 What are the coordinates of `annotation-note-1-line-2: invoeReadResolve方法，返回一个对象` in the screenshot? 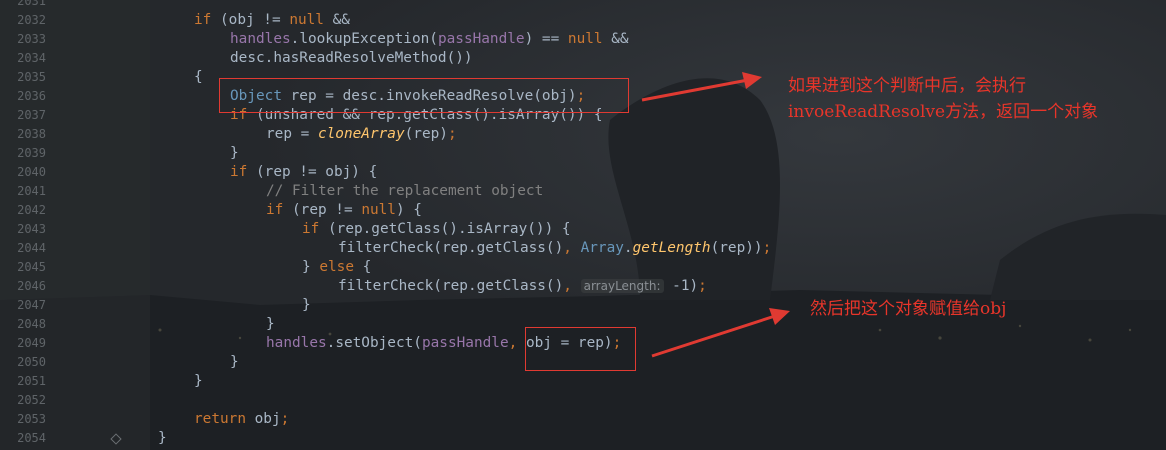 It's located at (943, 112).